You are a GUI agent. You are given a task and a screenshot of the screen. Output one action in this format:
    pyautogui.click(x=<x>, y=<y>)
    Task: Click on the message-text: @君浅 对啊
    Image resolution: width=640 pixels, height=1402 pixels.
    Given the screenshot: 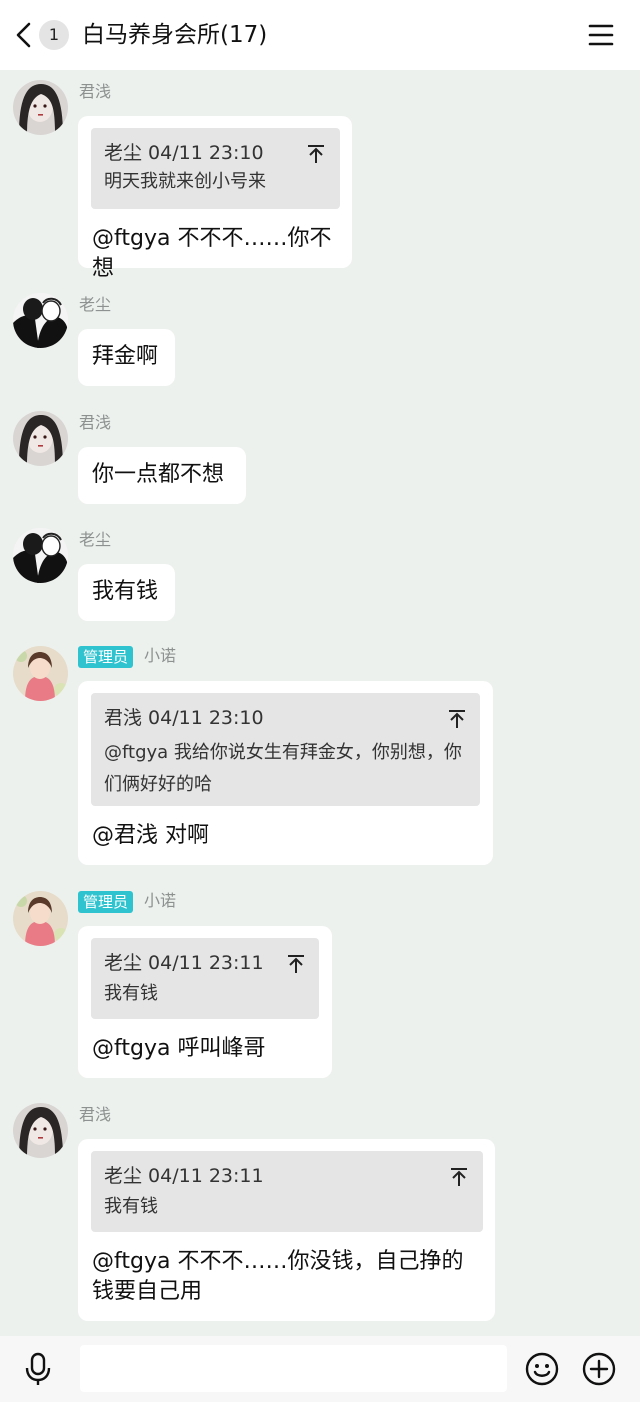 What is the action you would take?
    pyautogui.click(x=150, y=835)
    